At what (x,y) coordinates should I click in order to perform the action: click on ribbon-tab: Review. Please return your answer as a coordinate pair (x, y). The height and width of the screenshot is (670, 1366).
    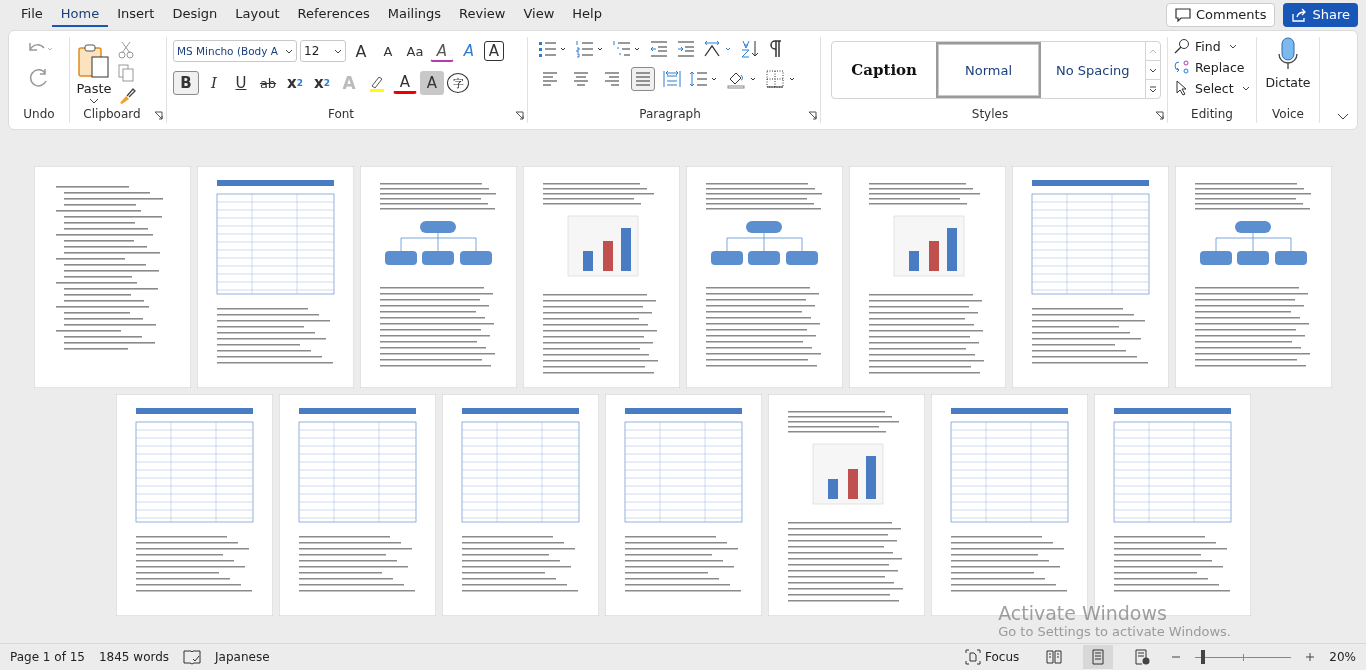
    Looking at the image, I should click on (482, 14).